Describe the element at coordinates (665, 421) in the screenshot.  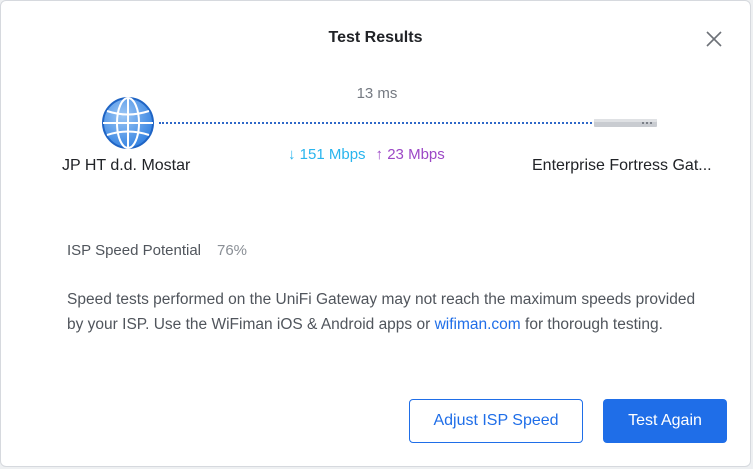
I see `test-again-button: Test Again` at that location.